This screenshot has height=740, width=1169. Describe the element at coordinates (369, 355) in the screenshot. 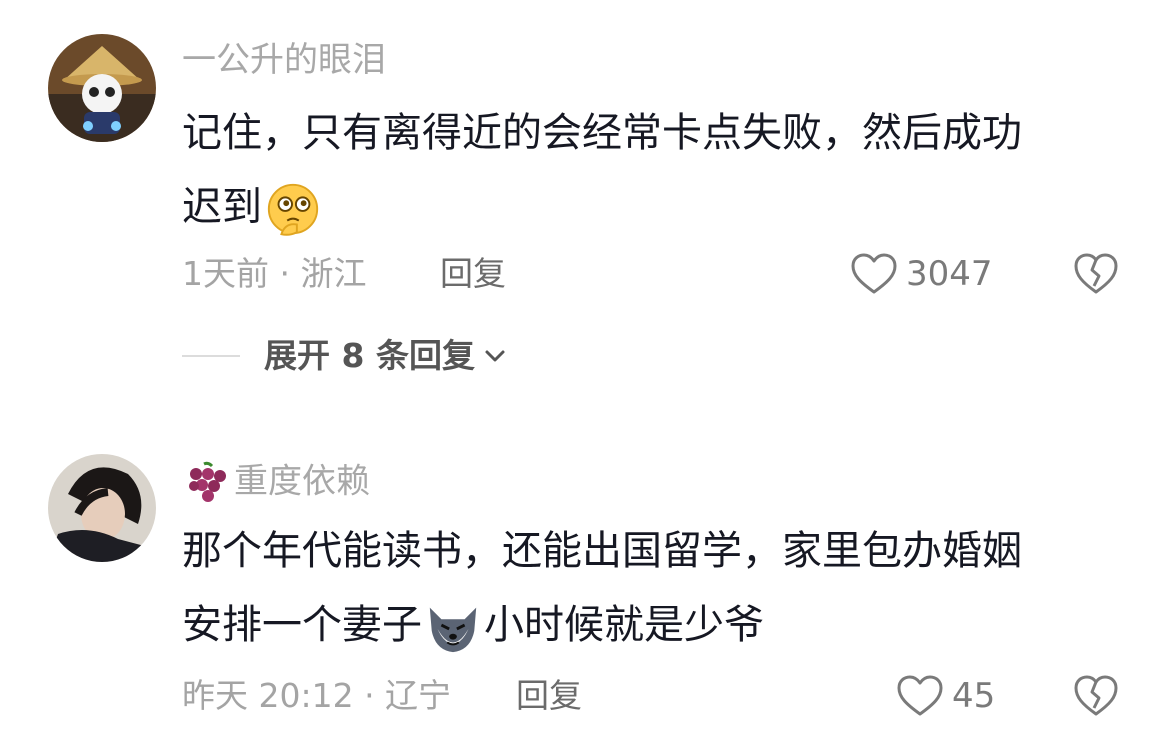

I see `expand-replies-label: 展开 8 条回复` at that location.